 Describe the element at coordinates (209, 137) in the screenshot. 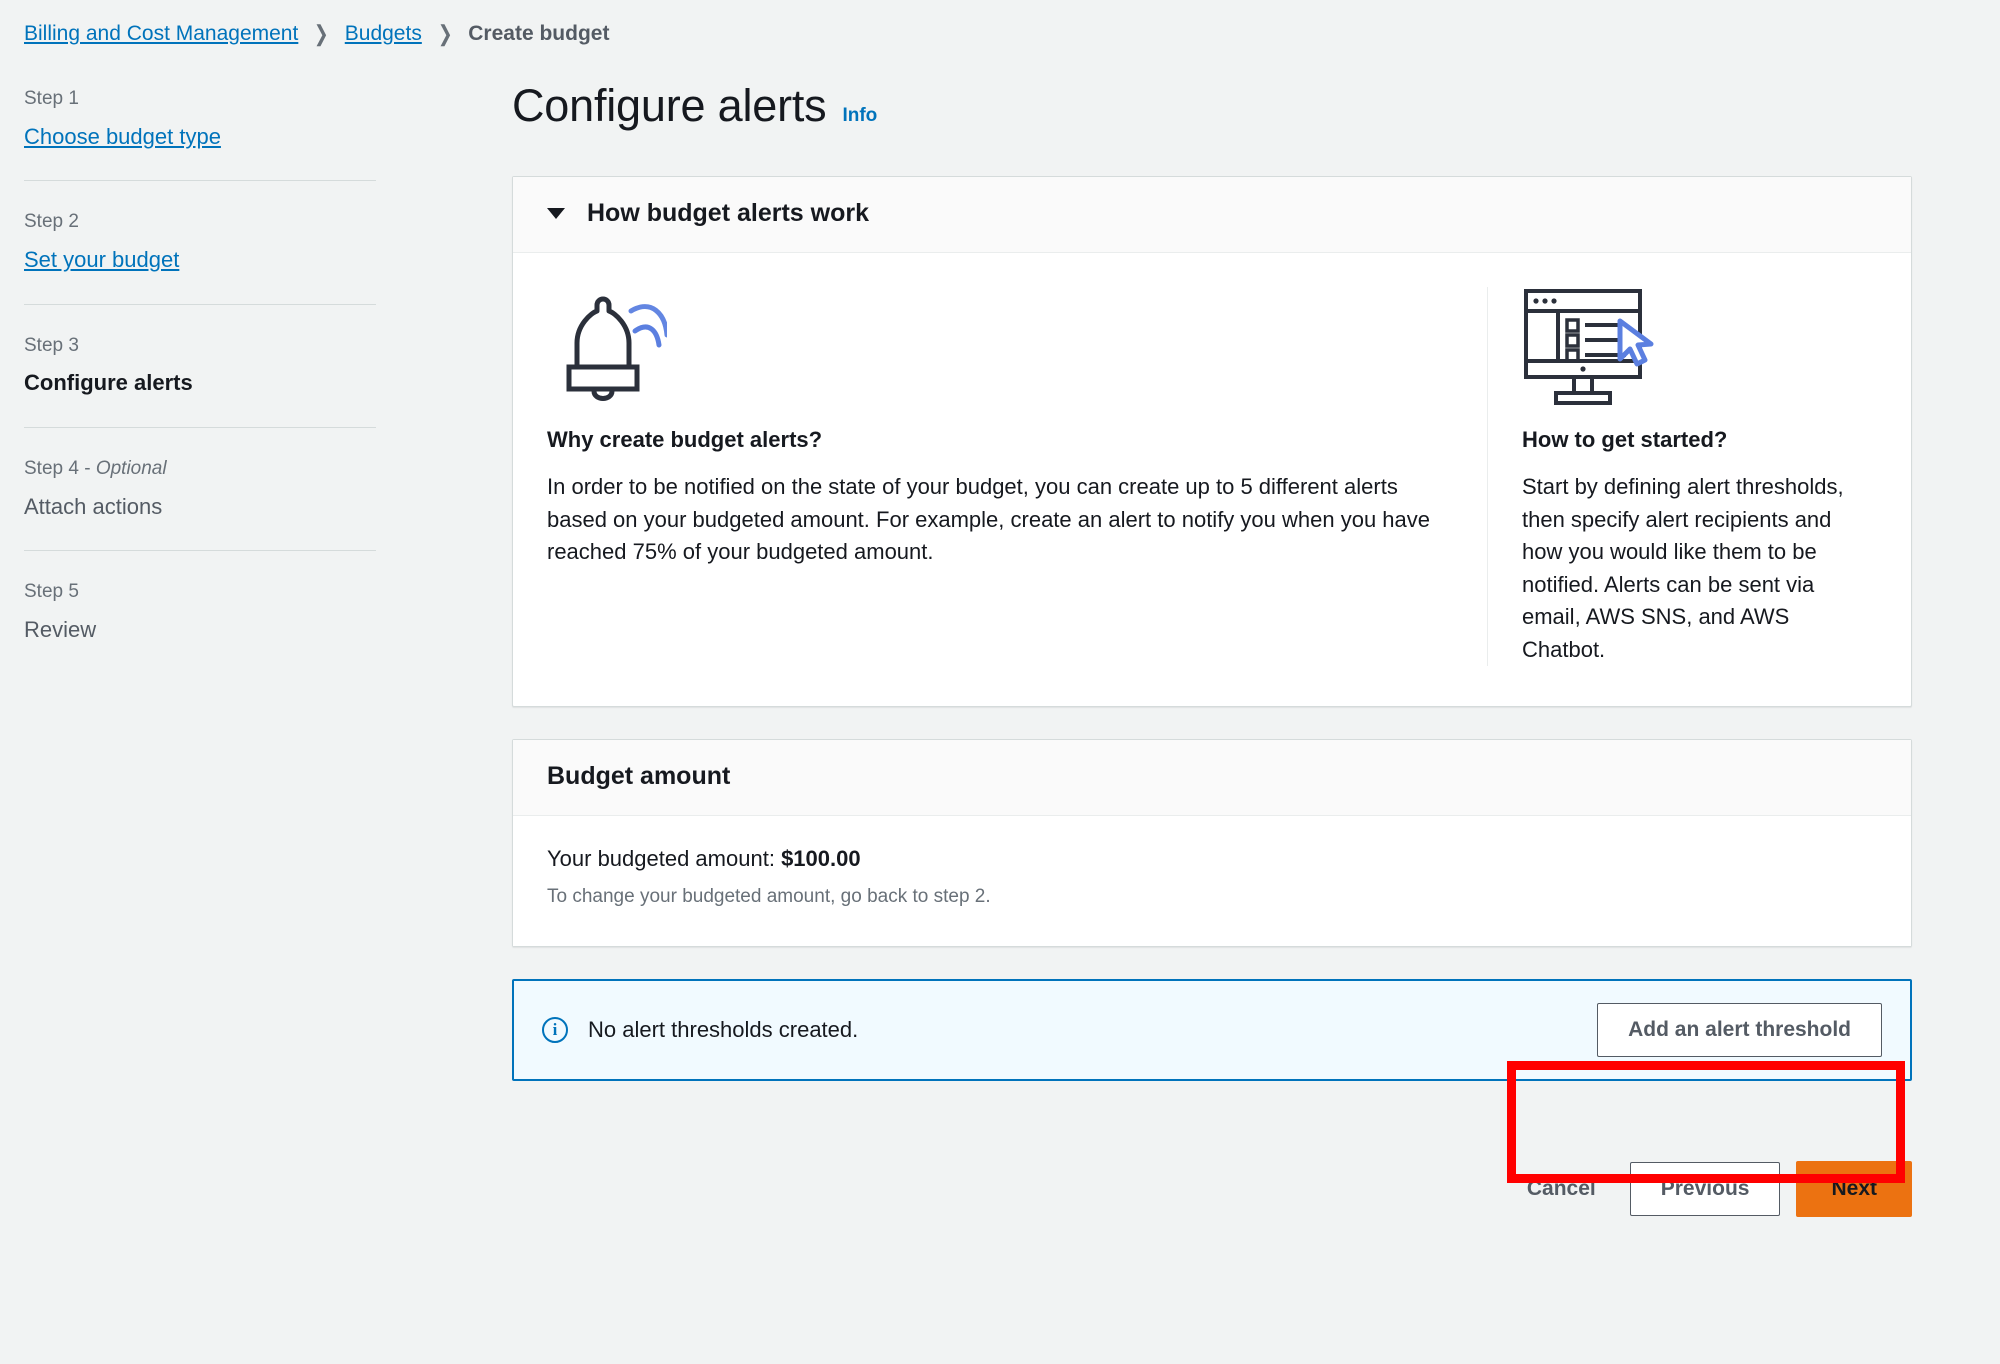

I see `sidebar-step-1-name: Choose budget type` at that location.